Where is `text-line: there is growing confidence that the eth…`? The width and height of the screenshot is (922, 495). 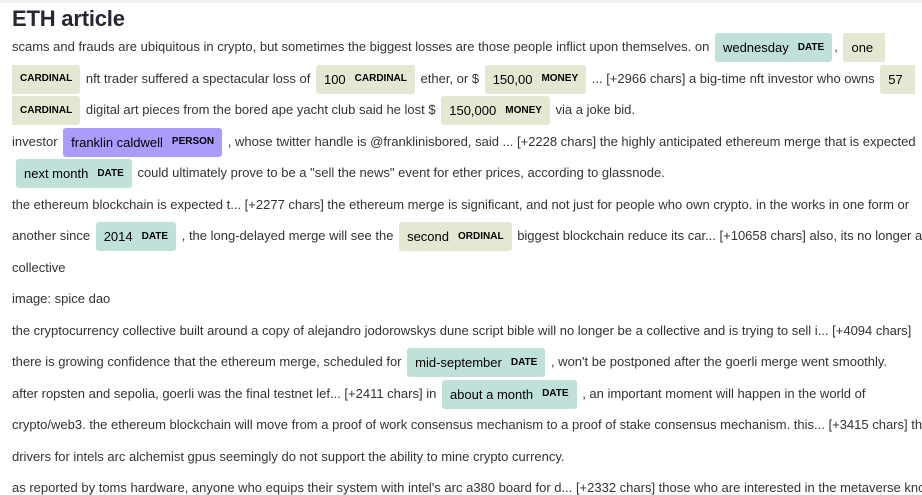
text-line: there is growing confidence that the eth… is located at coordinates (462, 362).